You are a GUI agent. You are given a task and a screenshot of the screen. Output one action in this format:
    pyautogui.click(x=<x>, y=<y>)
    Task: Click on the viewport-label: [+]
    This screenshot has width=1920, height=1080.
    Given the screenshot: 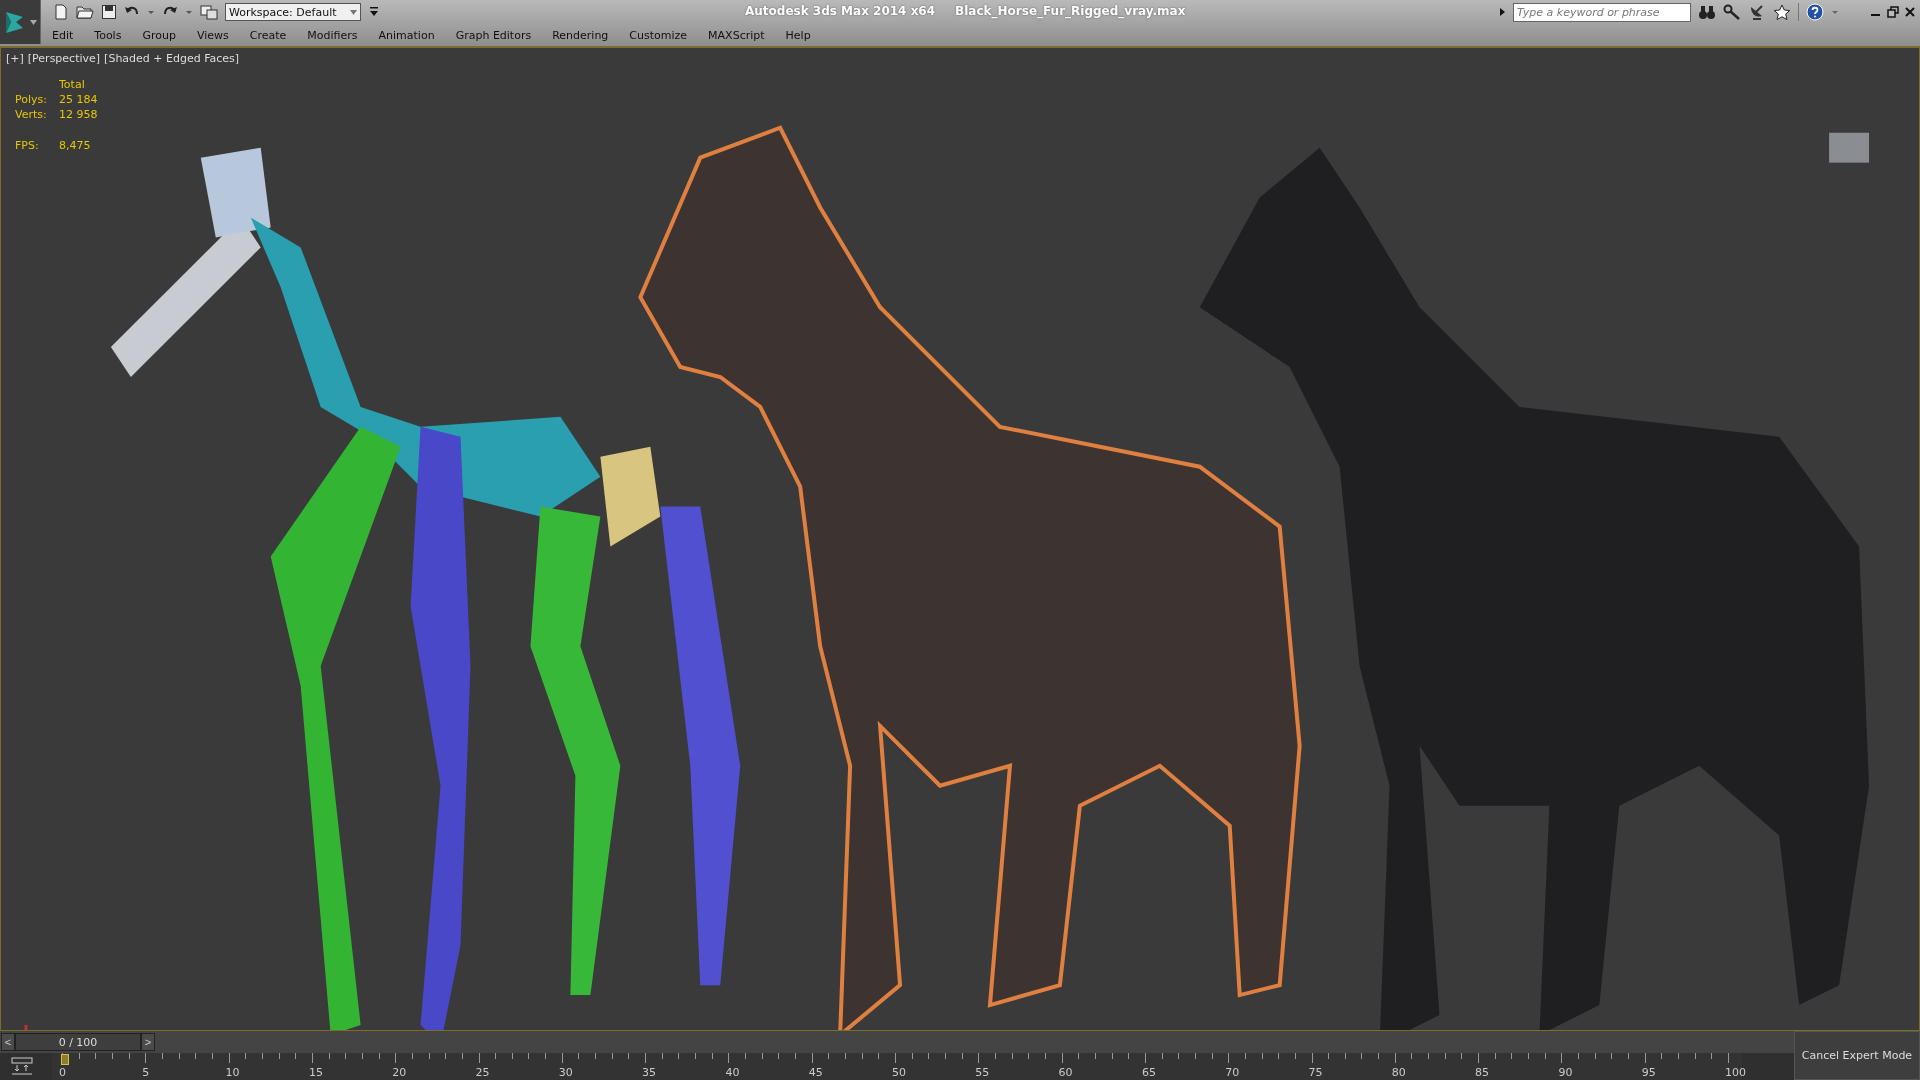 What is the action you would take?
    pyautogui.click(x=15, y=58)
    